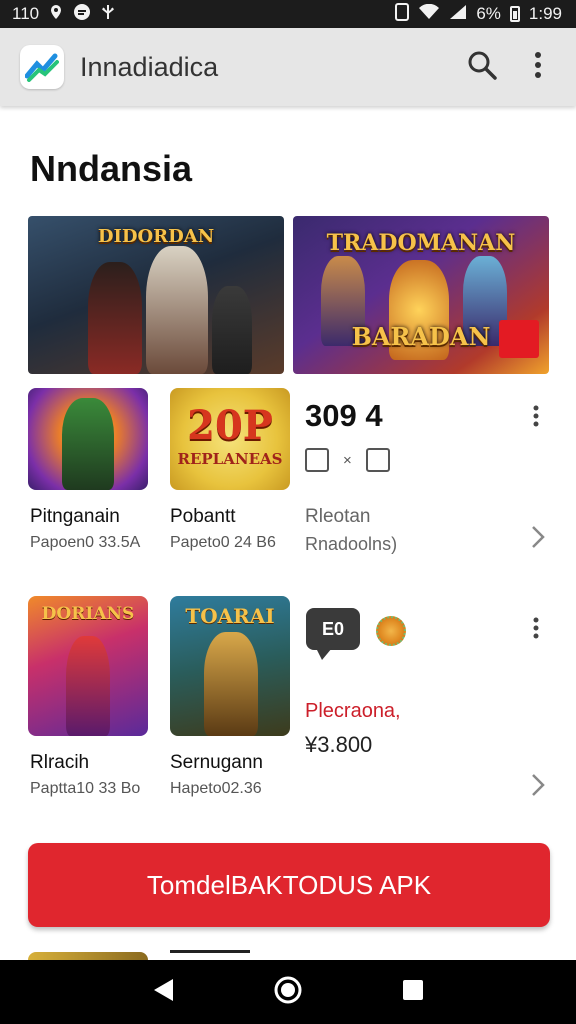 The height and width of the screenshot is (1024, 576). Describe the element at coordinates (85, 542) in the screenshot. I see `game-tile-1-sub: Papoen0 33.5A` at that location.